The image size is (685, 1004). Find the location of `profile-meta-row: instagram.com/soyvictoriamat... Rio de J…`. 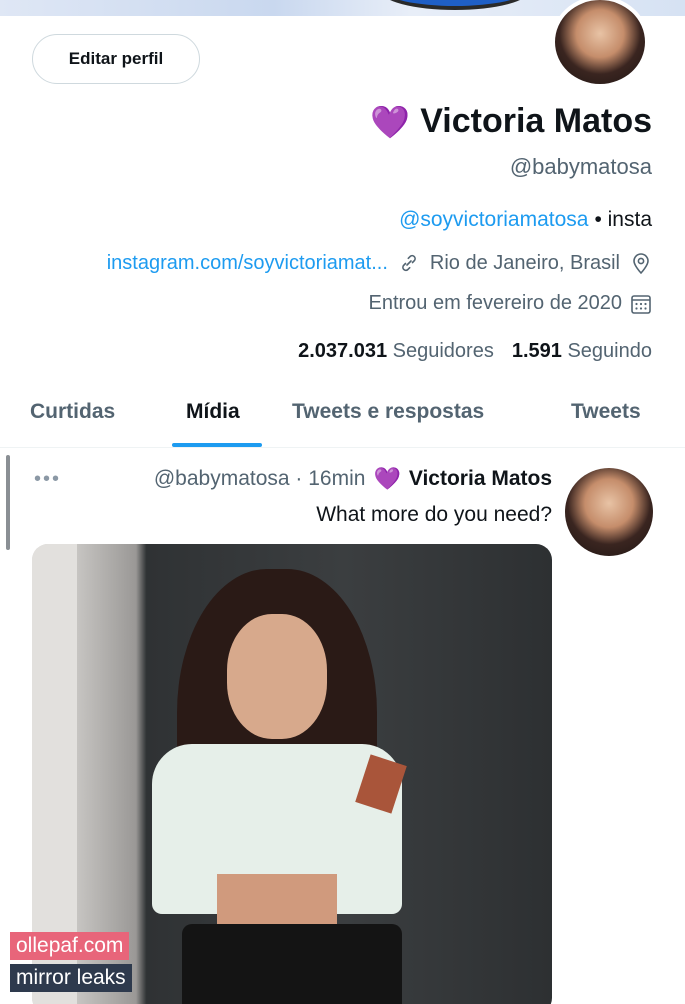

profile-meta-row: instagram.com/soyvictoriamat... Rio de J… is located at coordinates (379, 263).